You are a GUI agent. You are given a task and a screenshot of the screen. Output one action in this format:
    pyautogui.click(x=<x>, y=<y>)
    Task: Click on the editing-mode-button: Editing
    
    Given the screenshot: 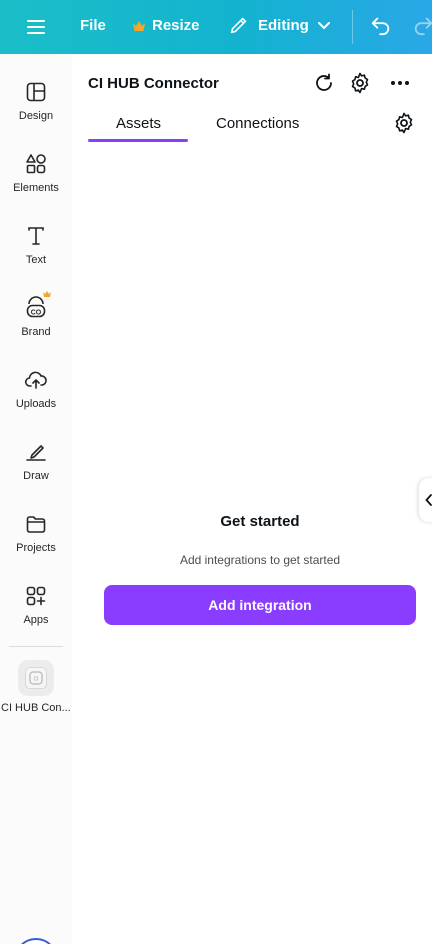 What is the action you would take?
    pyautogui.click(x=279, y=25)
    